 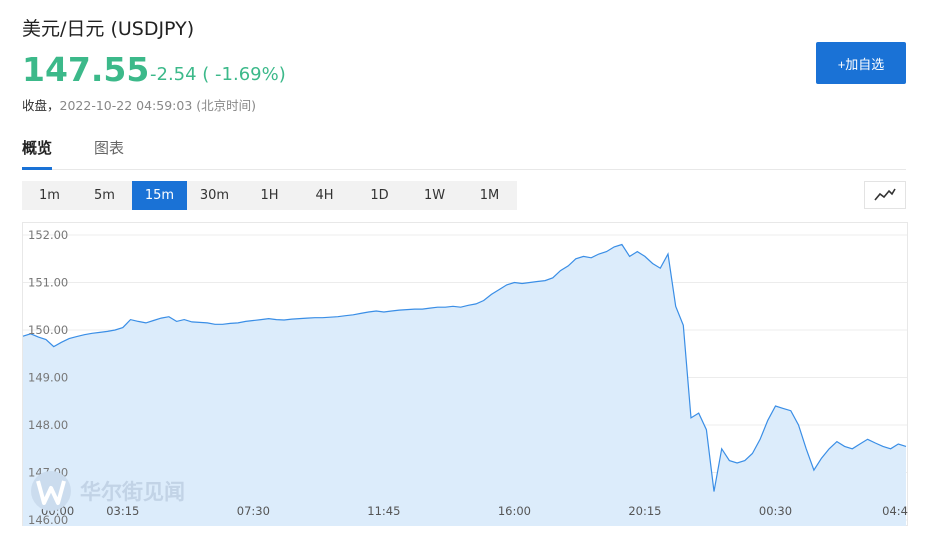 What do you see at coordinates (644, 511) in the screenshot?
I see `x-tick-label: 20:15` at bounding box center [644, 511].